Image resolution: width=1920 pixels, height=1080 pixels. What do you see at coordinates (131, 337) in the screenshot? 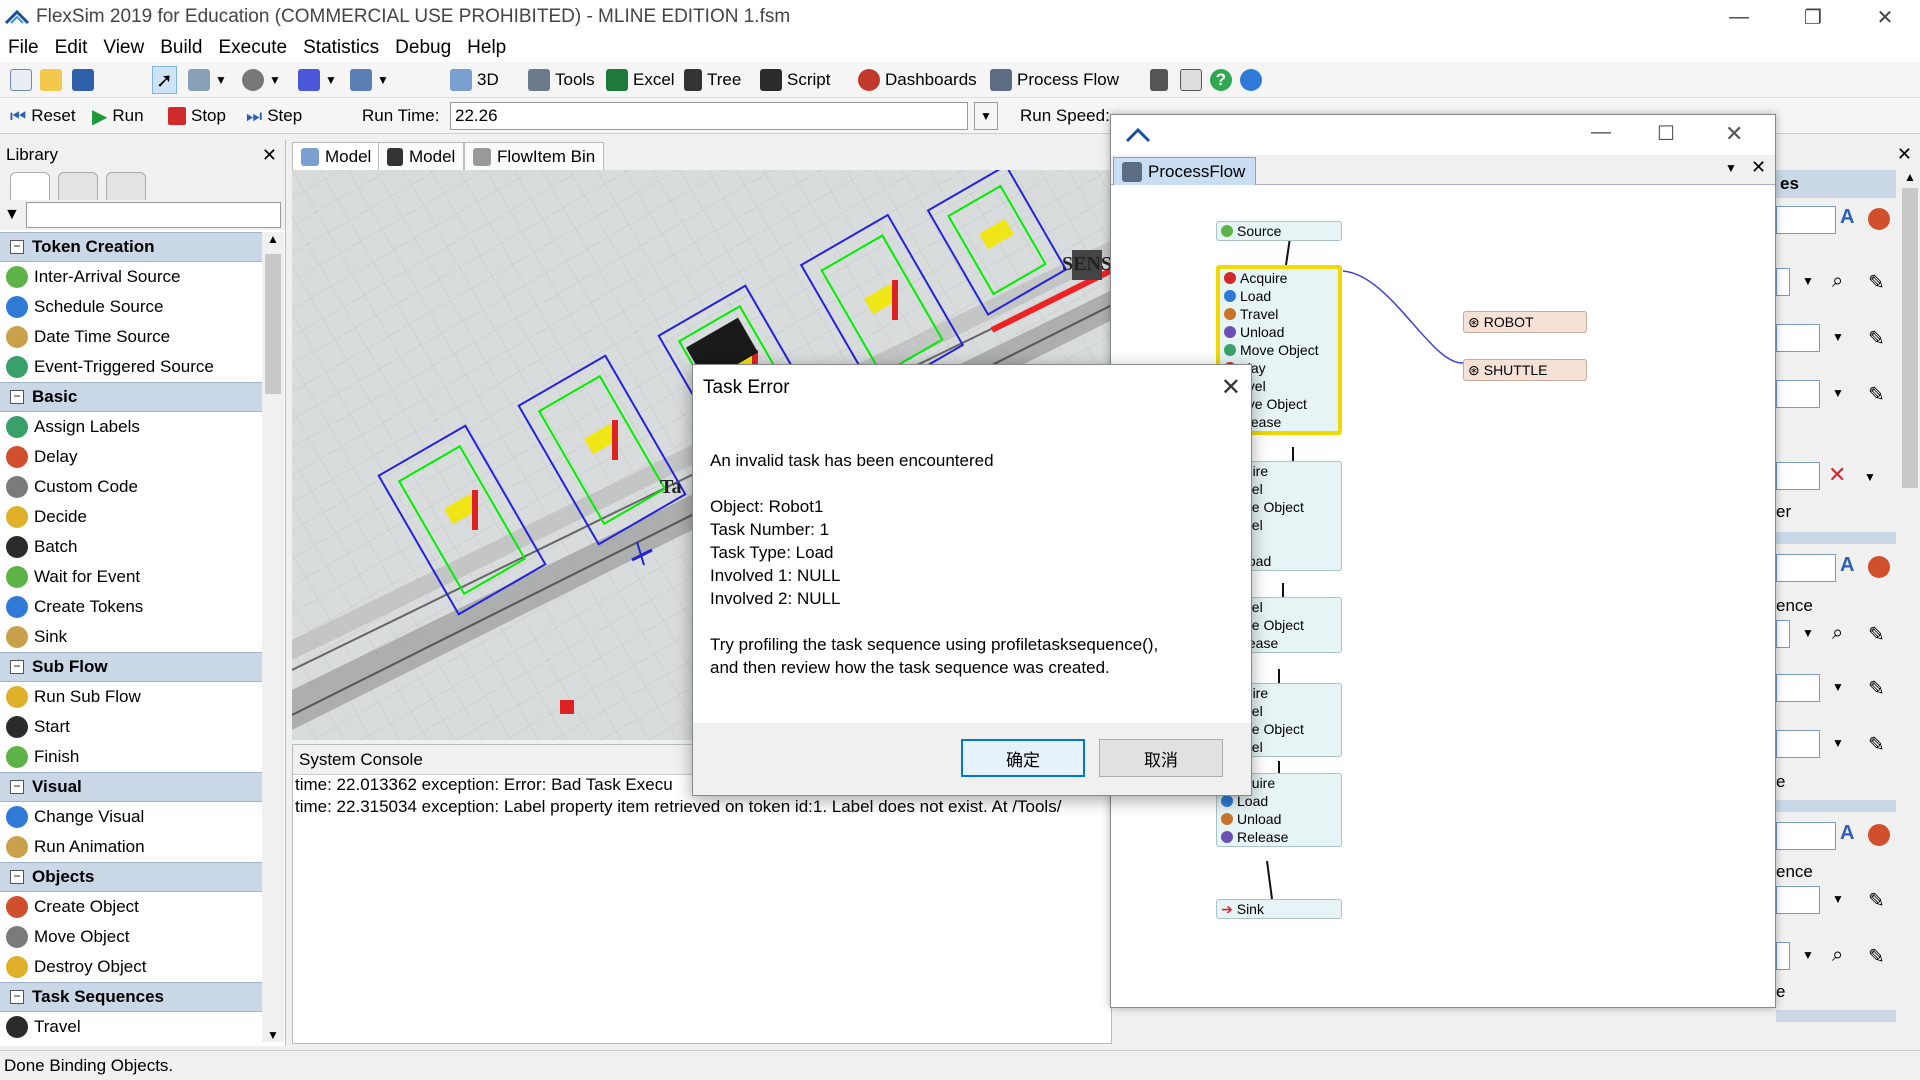
I see `library-item: Date Time Source` at bounding box center [131, 337].